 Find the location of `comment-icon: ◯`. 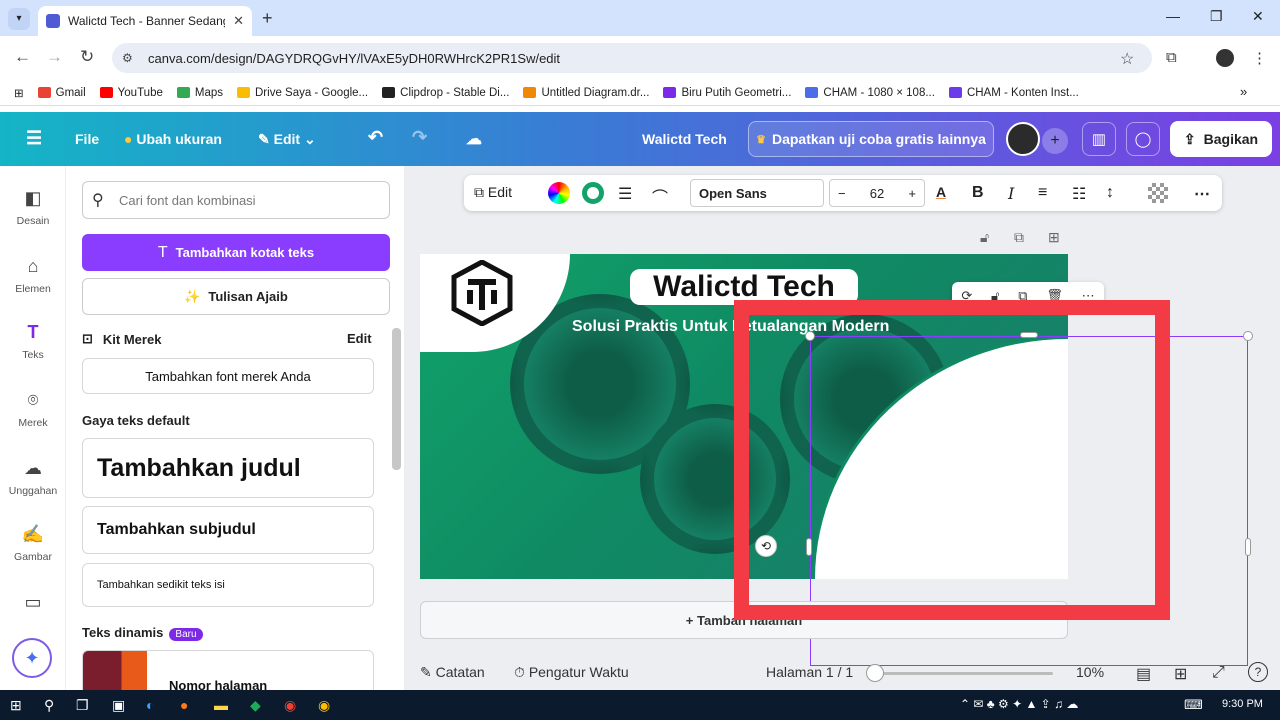

comment-icon: ◯ is located at coordinates (1143, 139).